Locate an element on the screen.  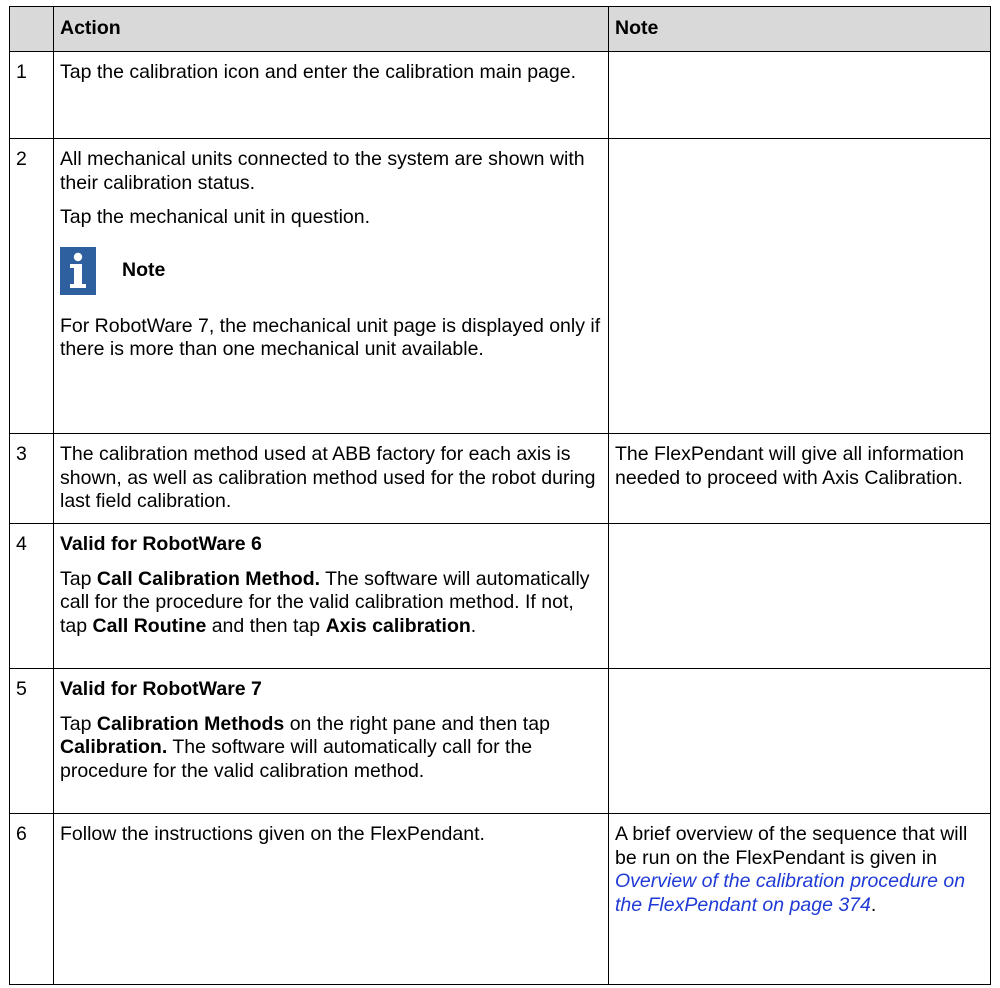
note-callout-title: Note is located at coordinates (144, 269).